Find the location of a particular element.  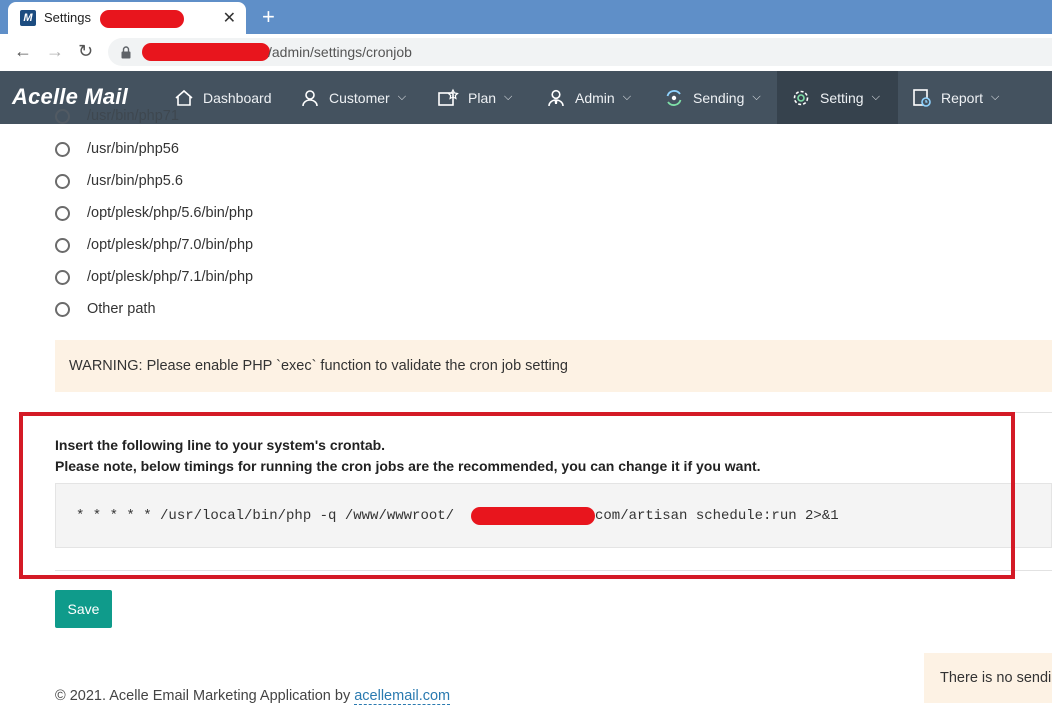

lock-icon is located at coordinates (126, 52).